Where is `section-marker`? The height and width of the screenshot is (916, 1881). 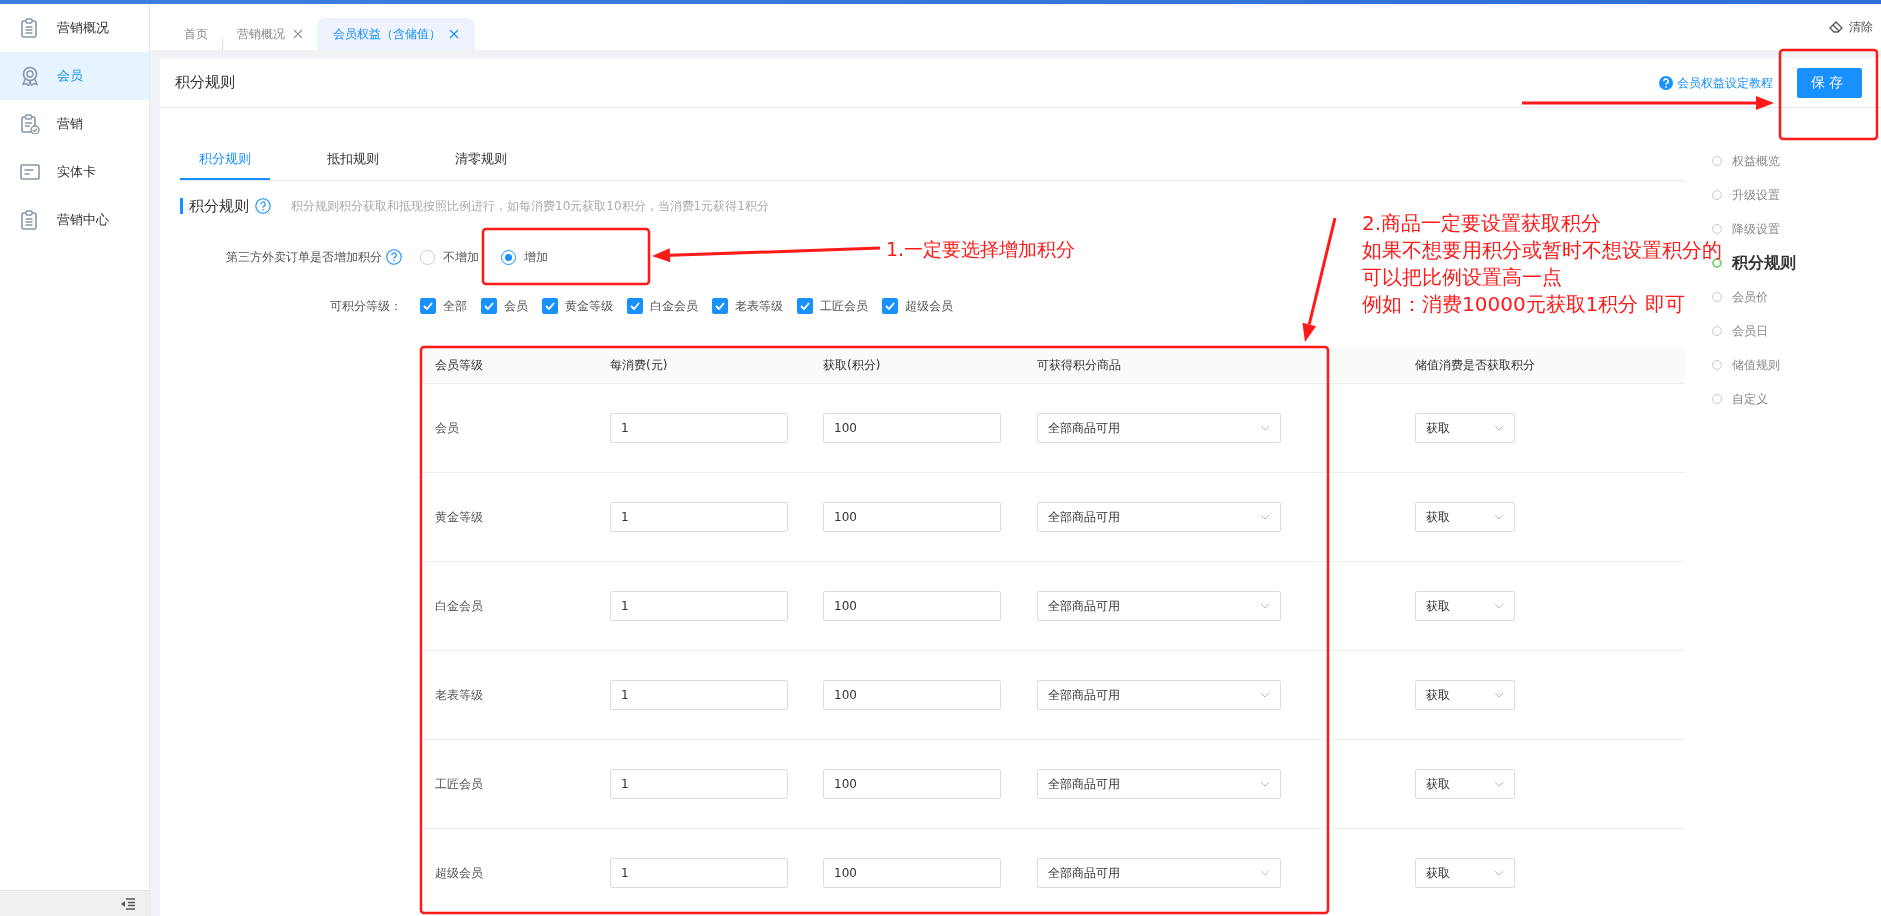 section-marker is located at coordinates (181, 206).